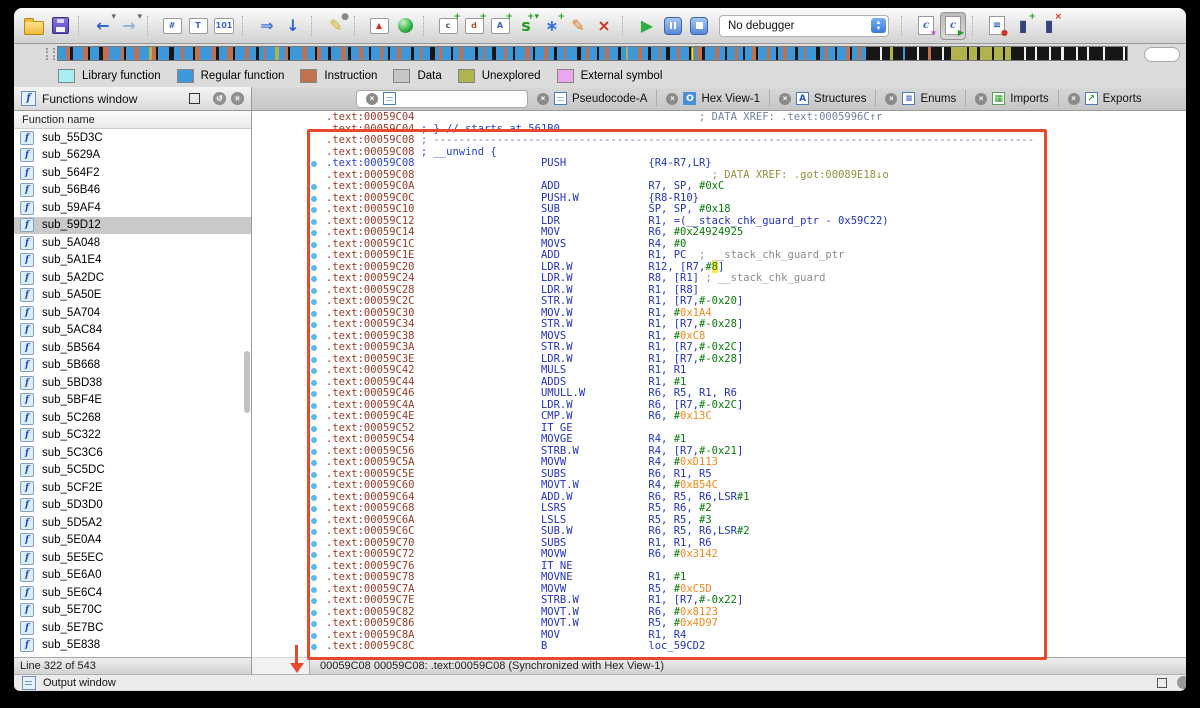 This screenshot has height=708, width=1200. What do you see at coordinates (1162, 682) in the screenshot?
I see `output-maximize-icon` at bounding box center [1162, 682].